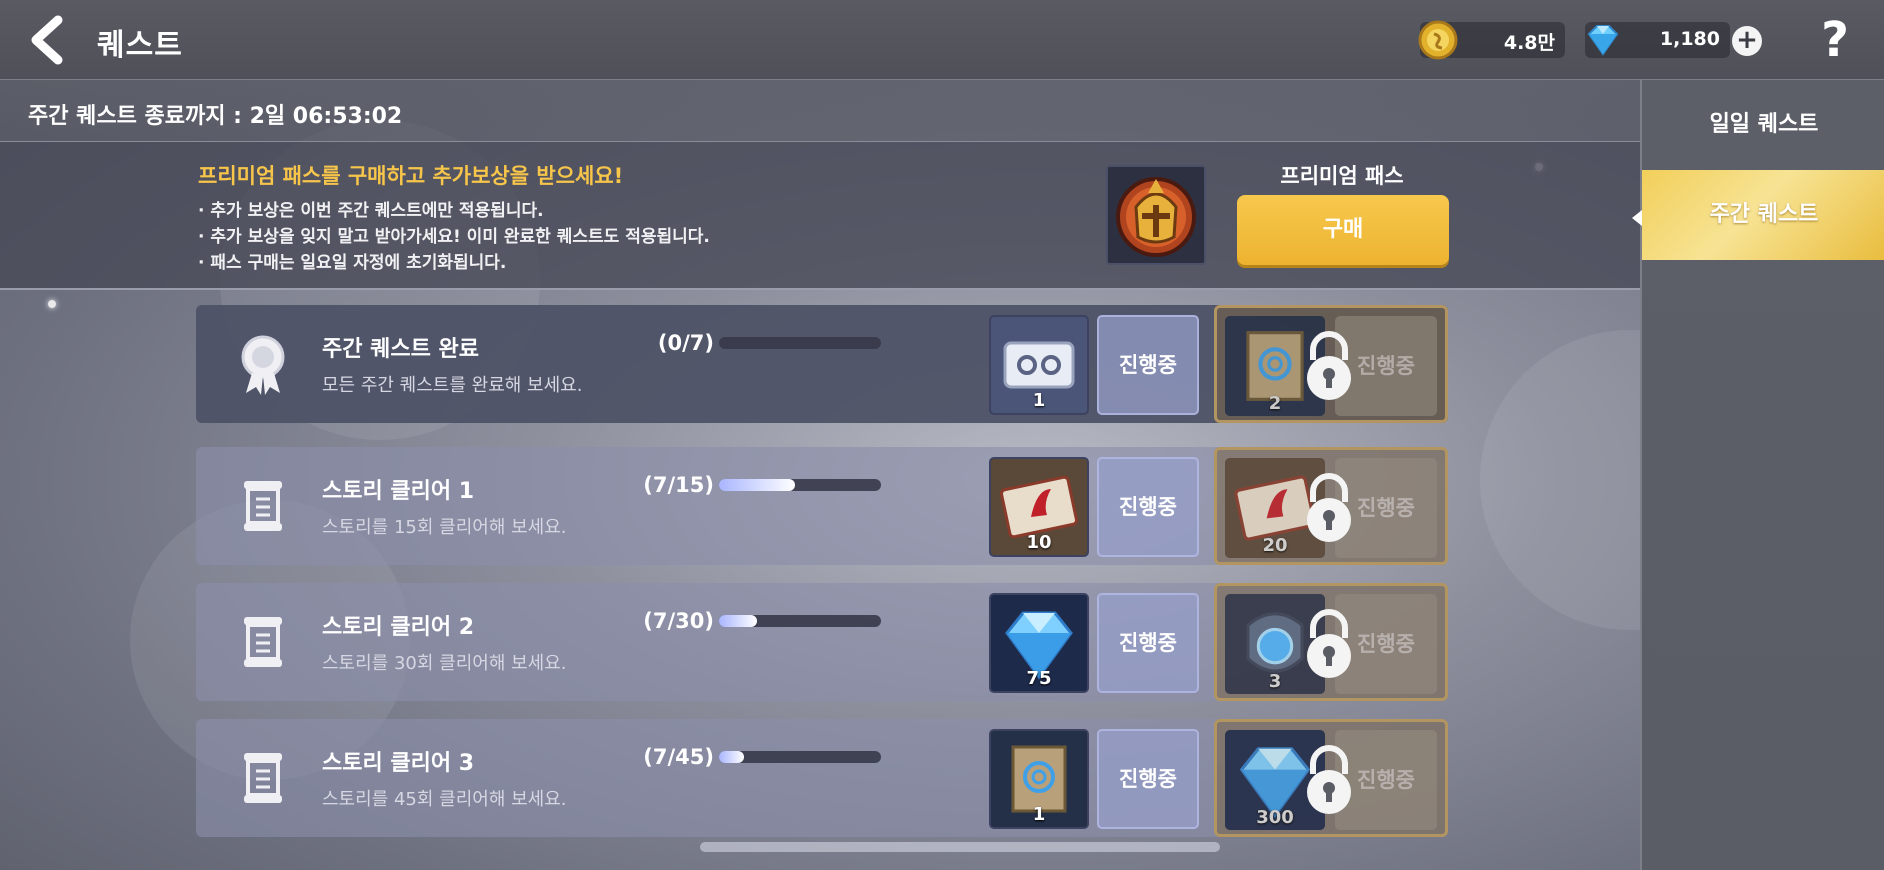 Image resolution: width=1884 pixels, height=870 pixels. I want to click on helmet-emblem-icon, so click(1156, 217).